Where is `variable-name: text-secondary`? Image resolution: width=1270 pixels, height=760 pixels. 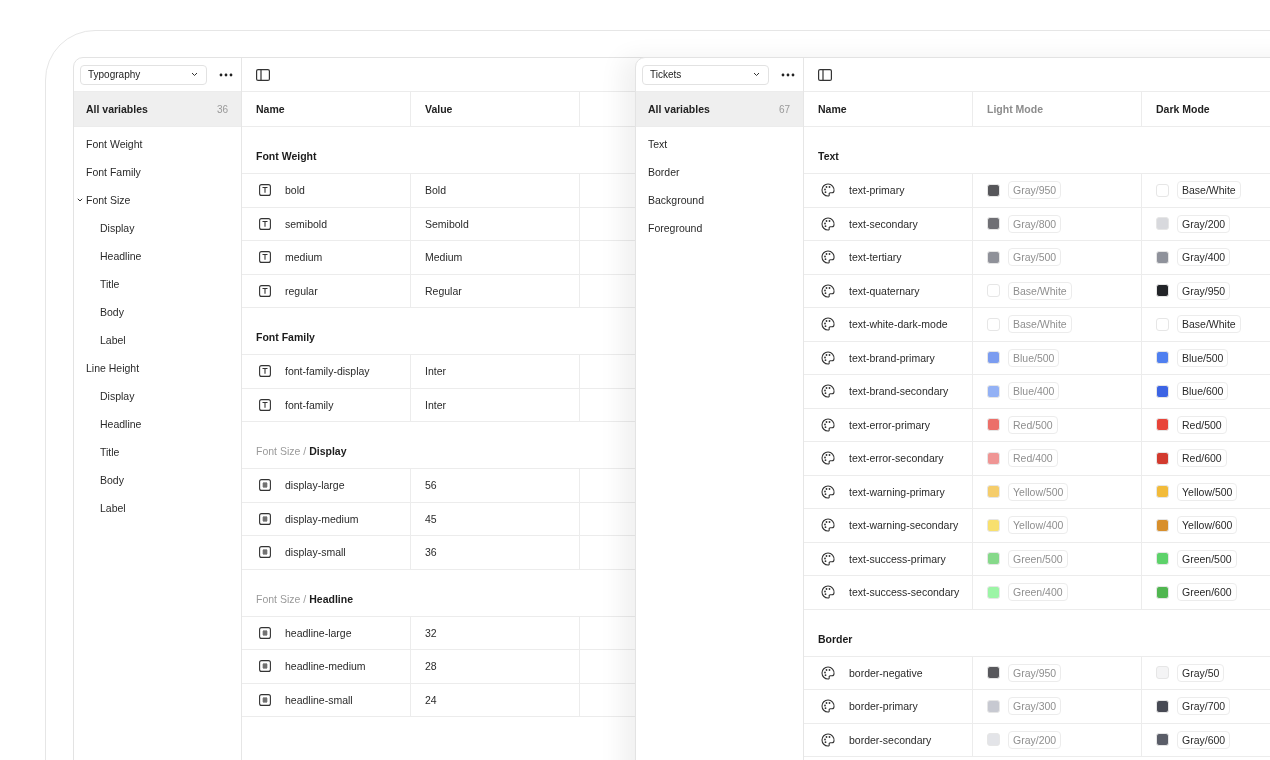 variable-name: text-secondary is located at coordinates (883, 223).